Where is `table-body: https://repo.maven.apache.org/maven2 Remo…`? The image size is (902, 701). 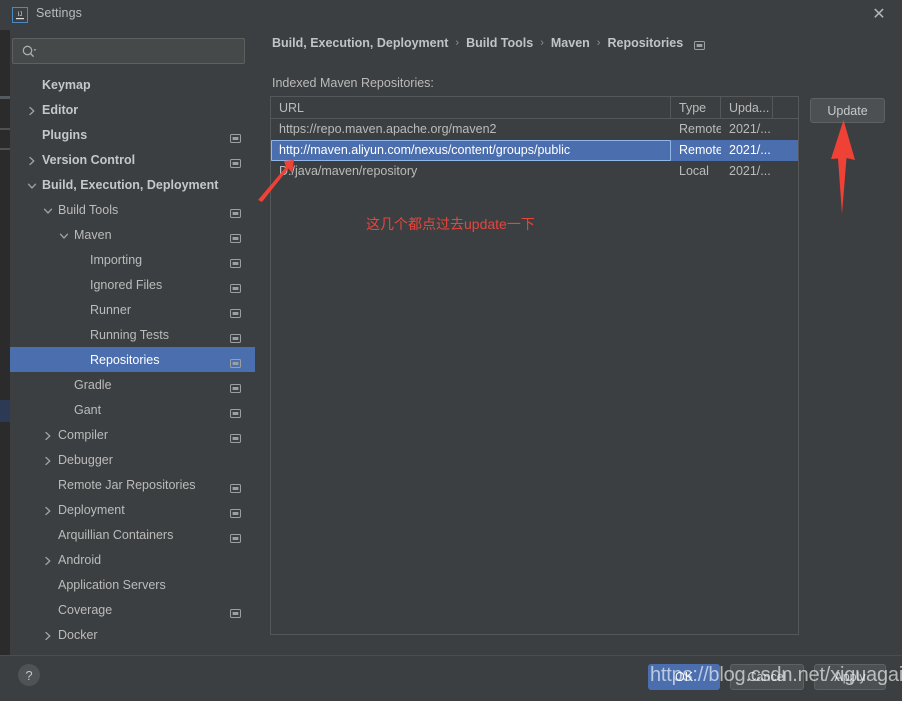
table-body: https://repo.maven.apache.org/maven2 Remo… is located at coordinates (534, 150).